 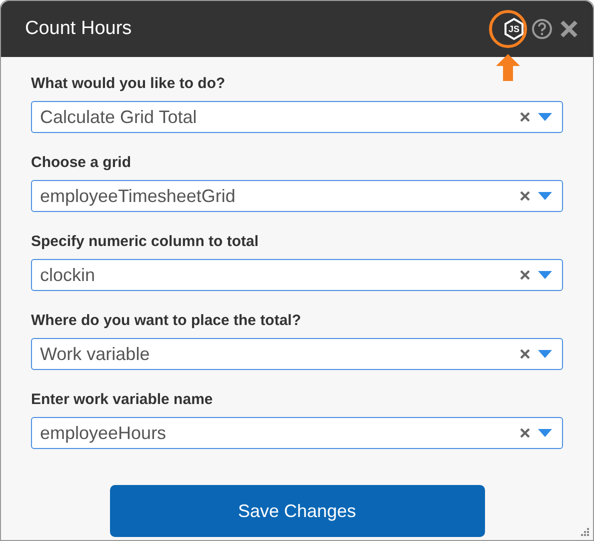 I want to click on field-label: Enter work variable name, so click(x=122, y=400).